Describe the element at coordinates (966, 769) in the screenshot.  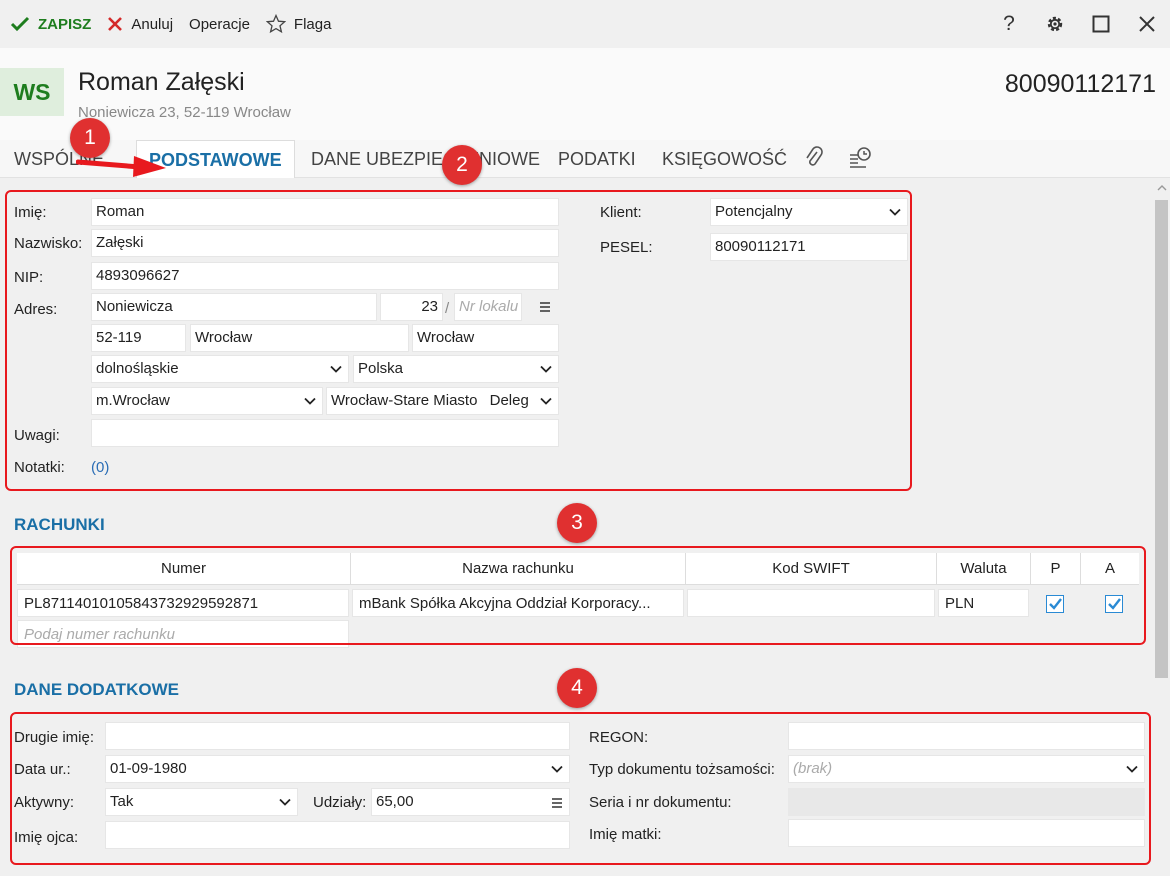
I see `id-document-type-select: (brak)` at that location.